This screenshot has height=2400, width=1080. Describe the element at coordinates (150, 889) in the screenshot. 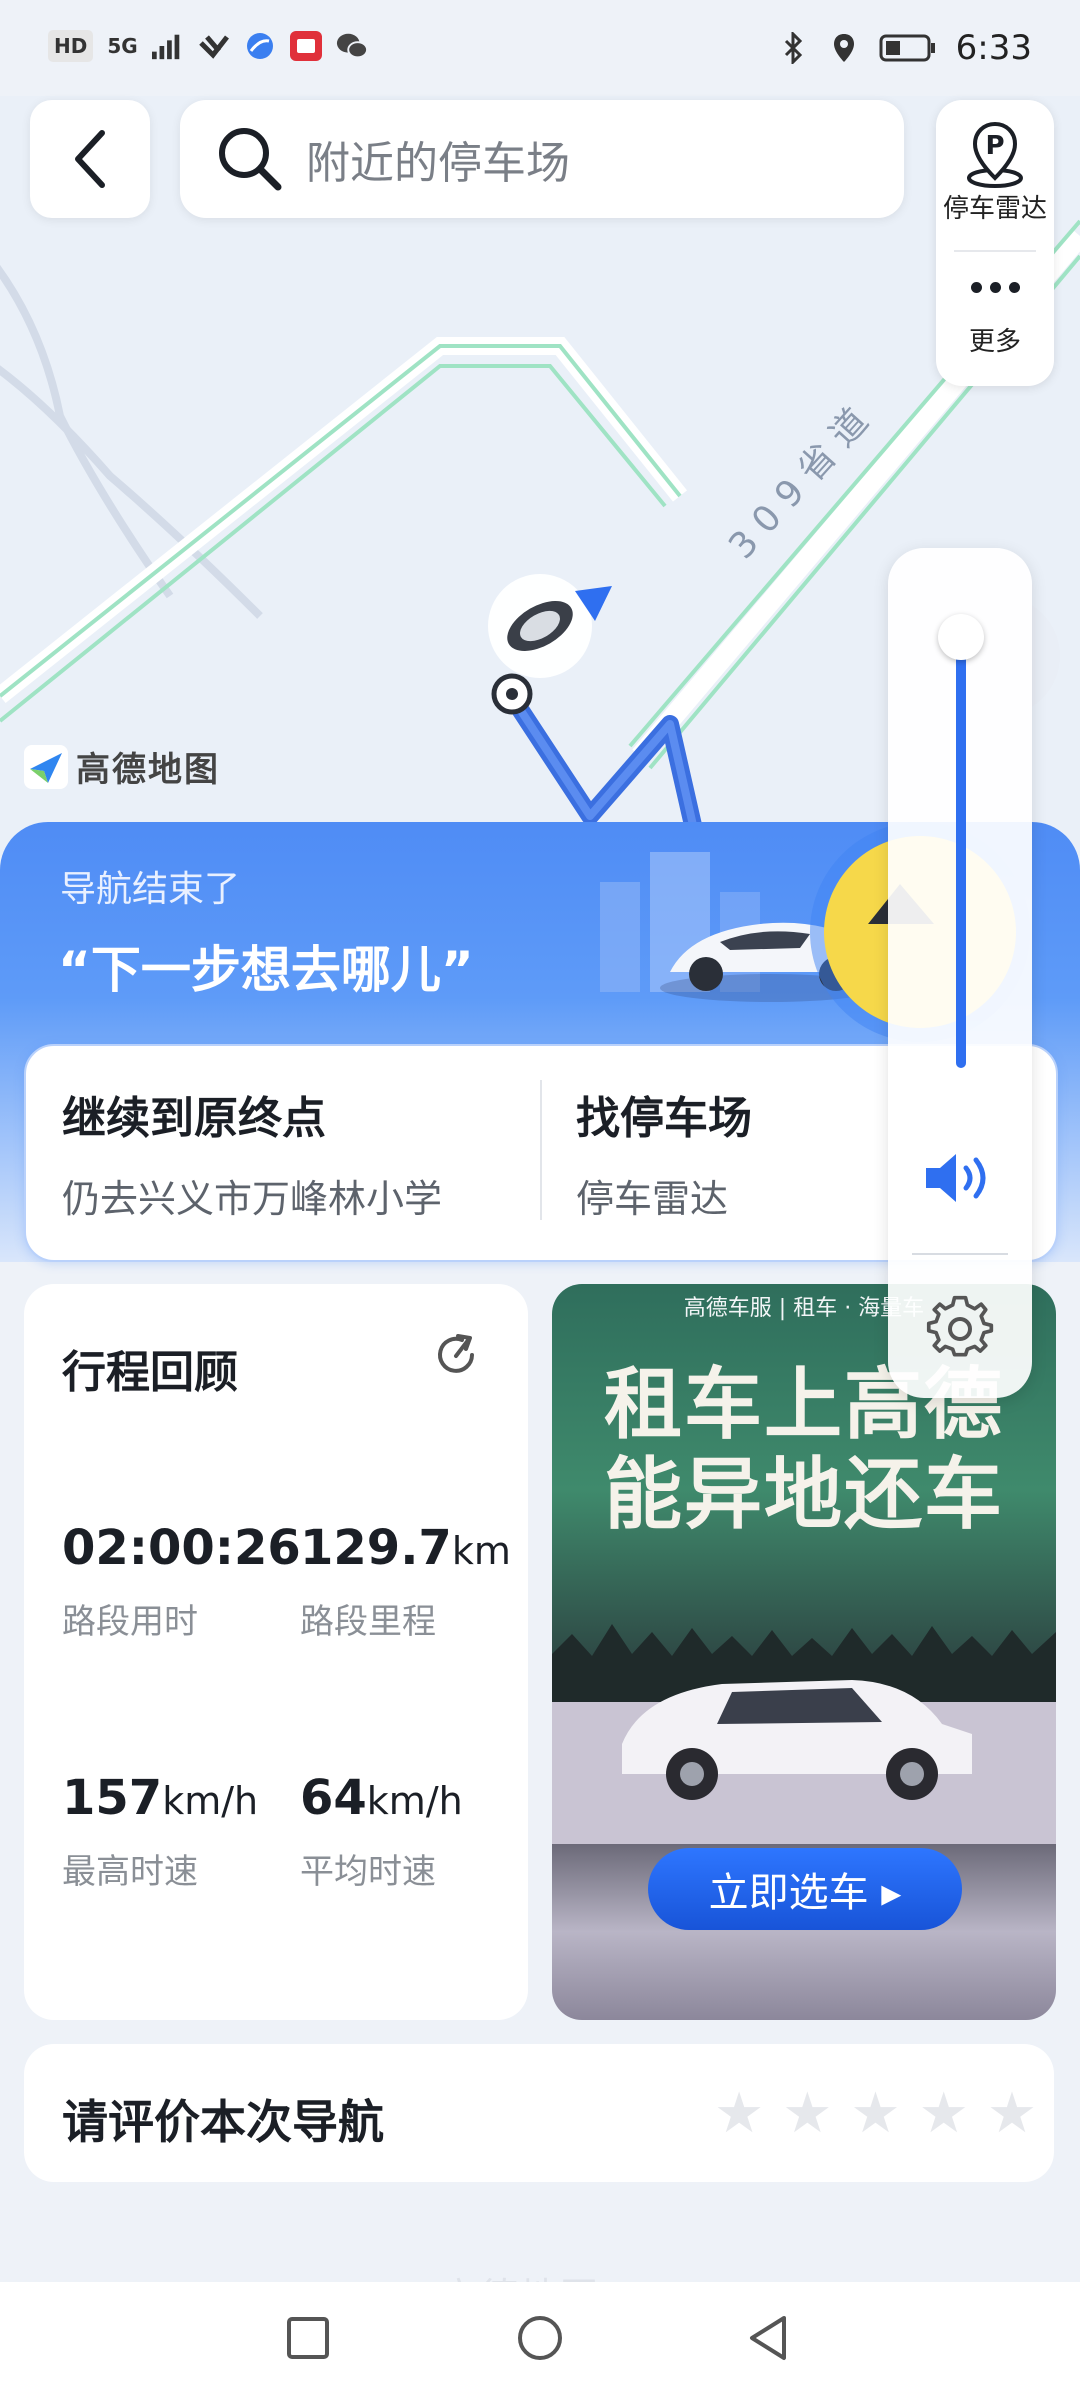

I see `banner-subtitle: 导航结束了` at that location.